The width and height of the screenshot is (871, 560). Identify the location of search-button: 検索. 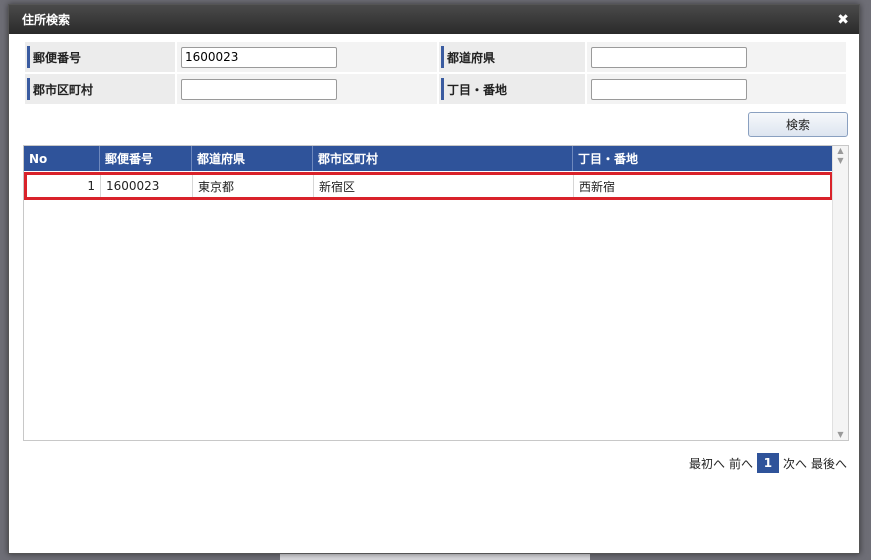
(798, 124).